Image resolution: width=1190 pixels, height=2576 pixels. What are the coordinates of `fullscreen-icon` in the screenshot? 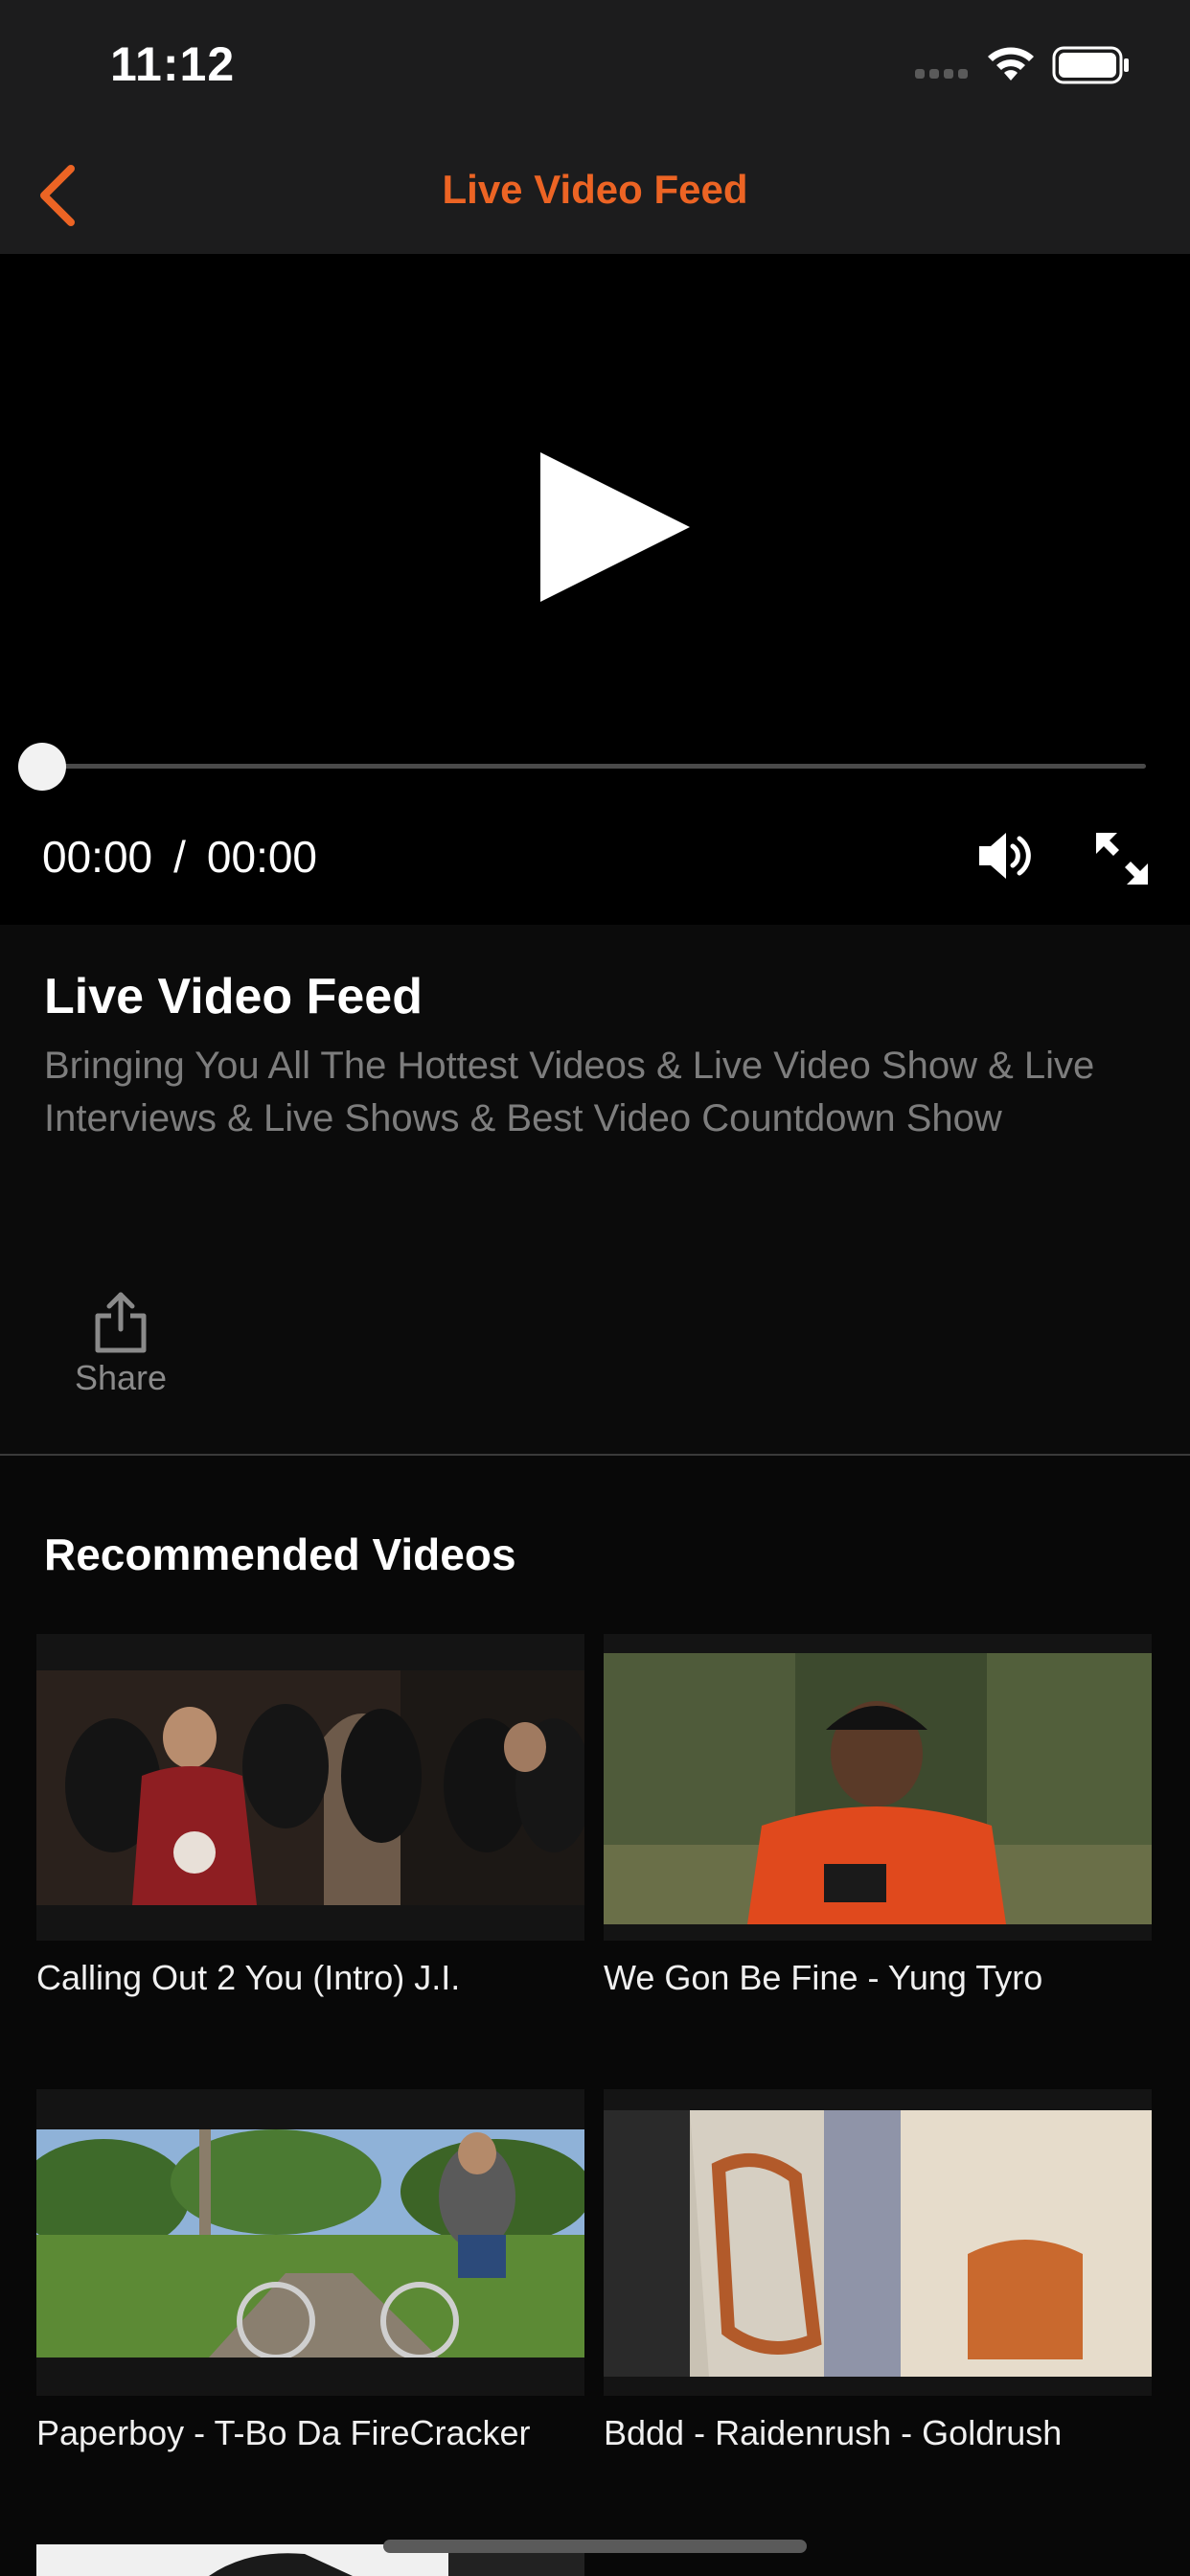 It's located at (1122, 858).